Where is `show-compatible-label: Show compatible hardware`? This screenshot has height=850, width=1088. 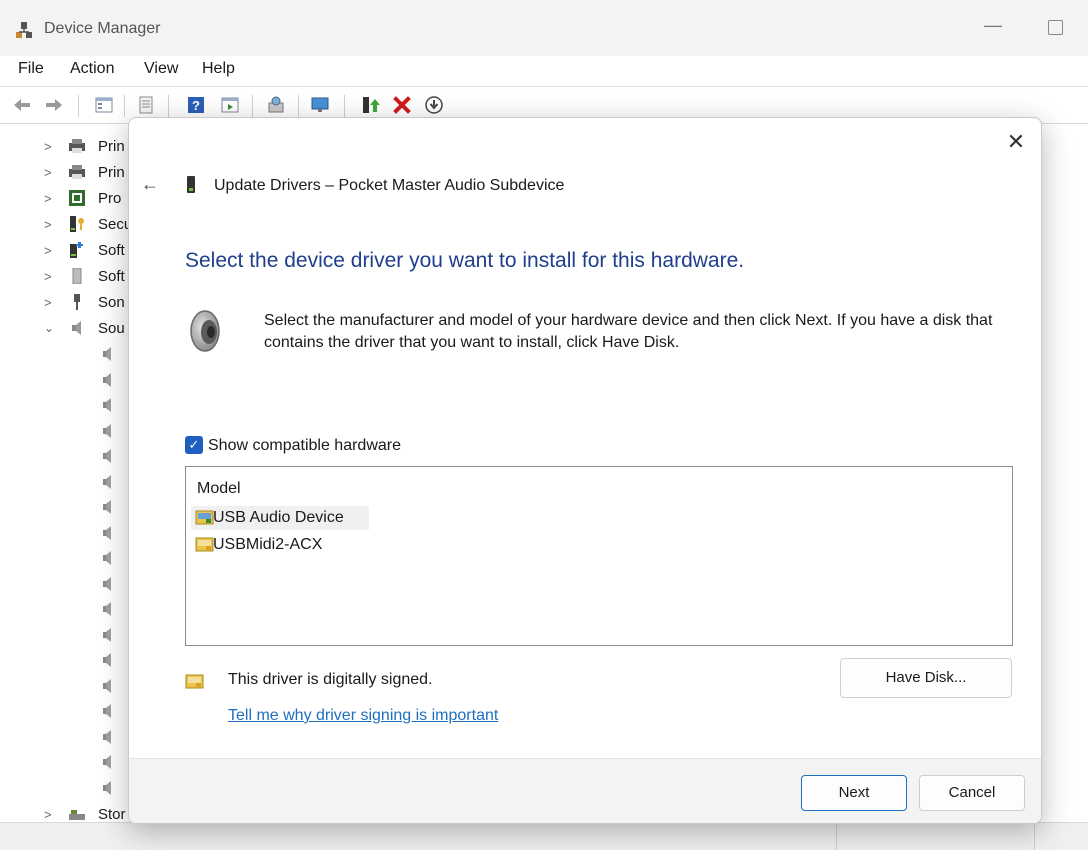 show-compatible-label: Show compatible hardware is located at coordinates (304, 446).